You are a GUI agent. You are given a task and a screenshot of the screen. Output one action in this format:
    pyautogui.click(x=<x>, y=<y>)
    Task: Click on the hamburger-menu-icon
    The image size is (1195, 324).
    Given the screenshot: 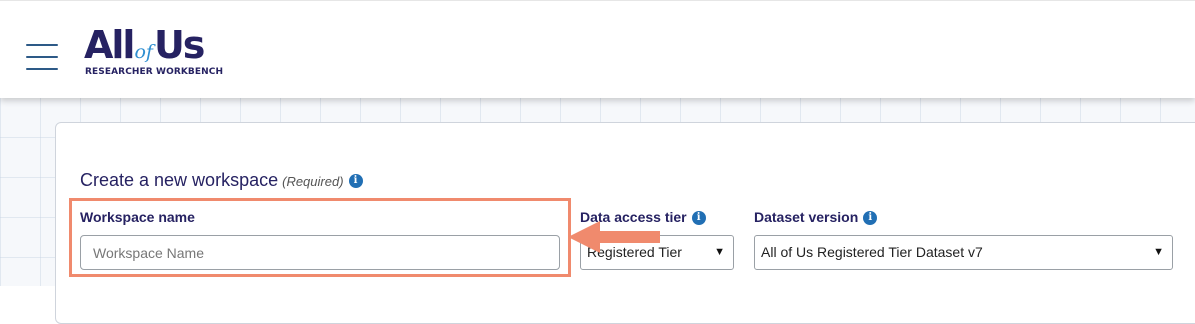 What is the action you would take?
    pyautogui.click(x=42, y=57)
    